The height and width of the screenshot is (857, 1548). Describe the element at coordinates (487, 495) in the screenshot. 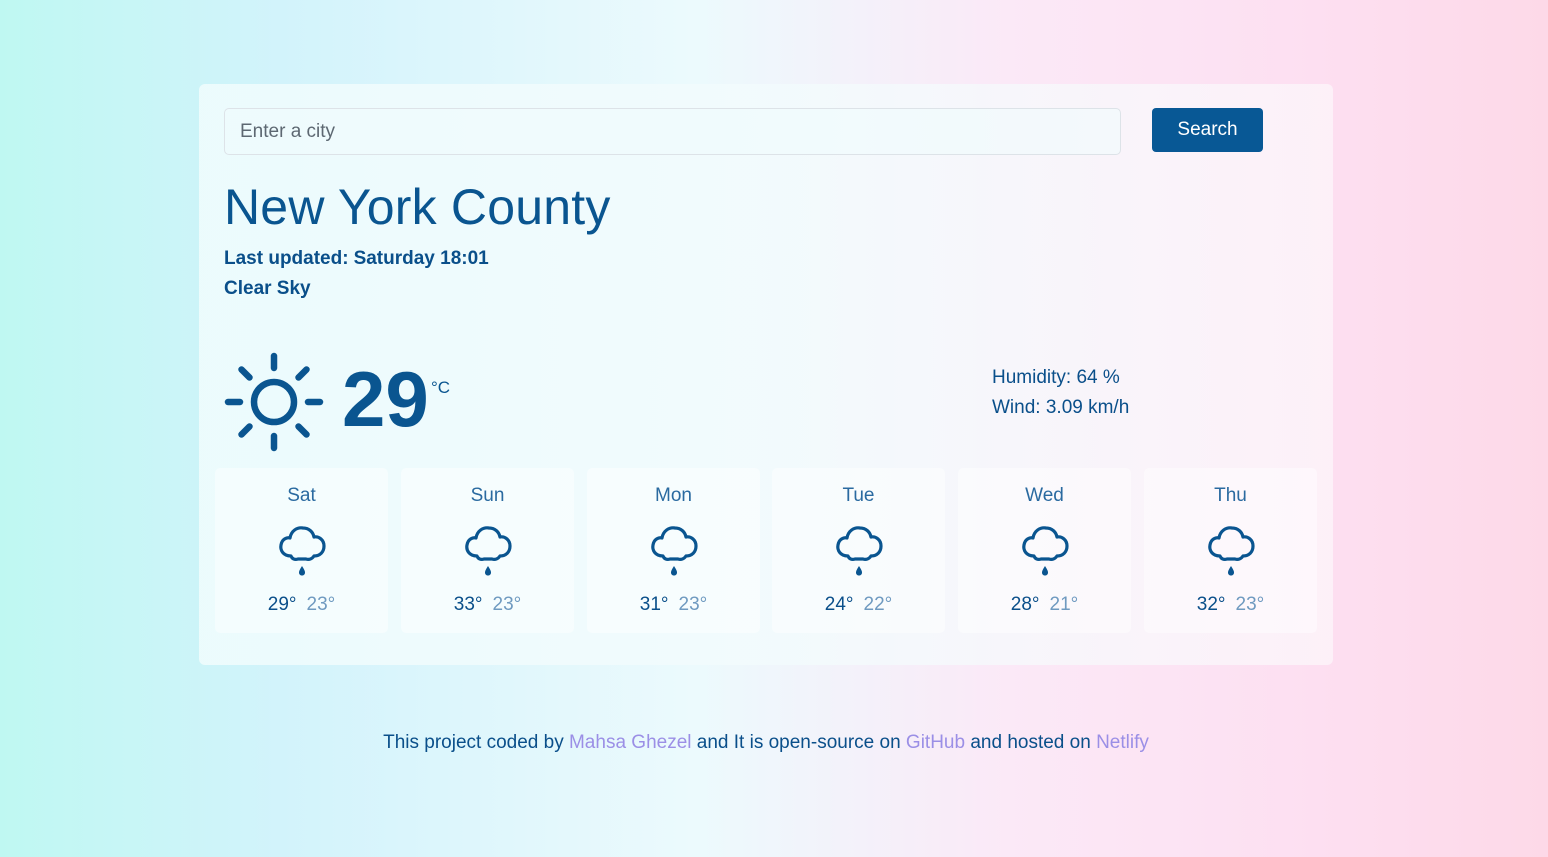

I see `forecast-day-name: Sun` at that location.